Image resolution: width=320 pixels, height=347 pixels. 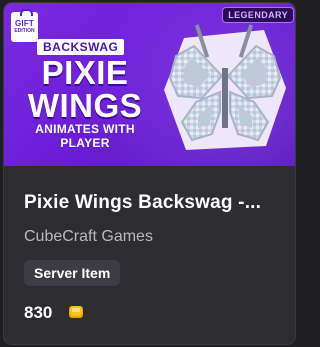 I want to click on thumbnail-subtitle-line1: ANIMATES WITH, so click(x=85, y=129).